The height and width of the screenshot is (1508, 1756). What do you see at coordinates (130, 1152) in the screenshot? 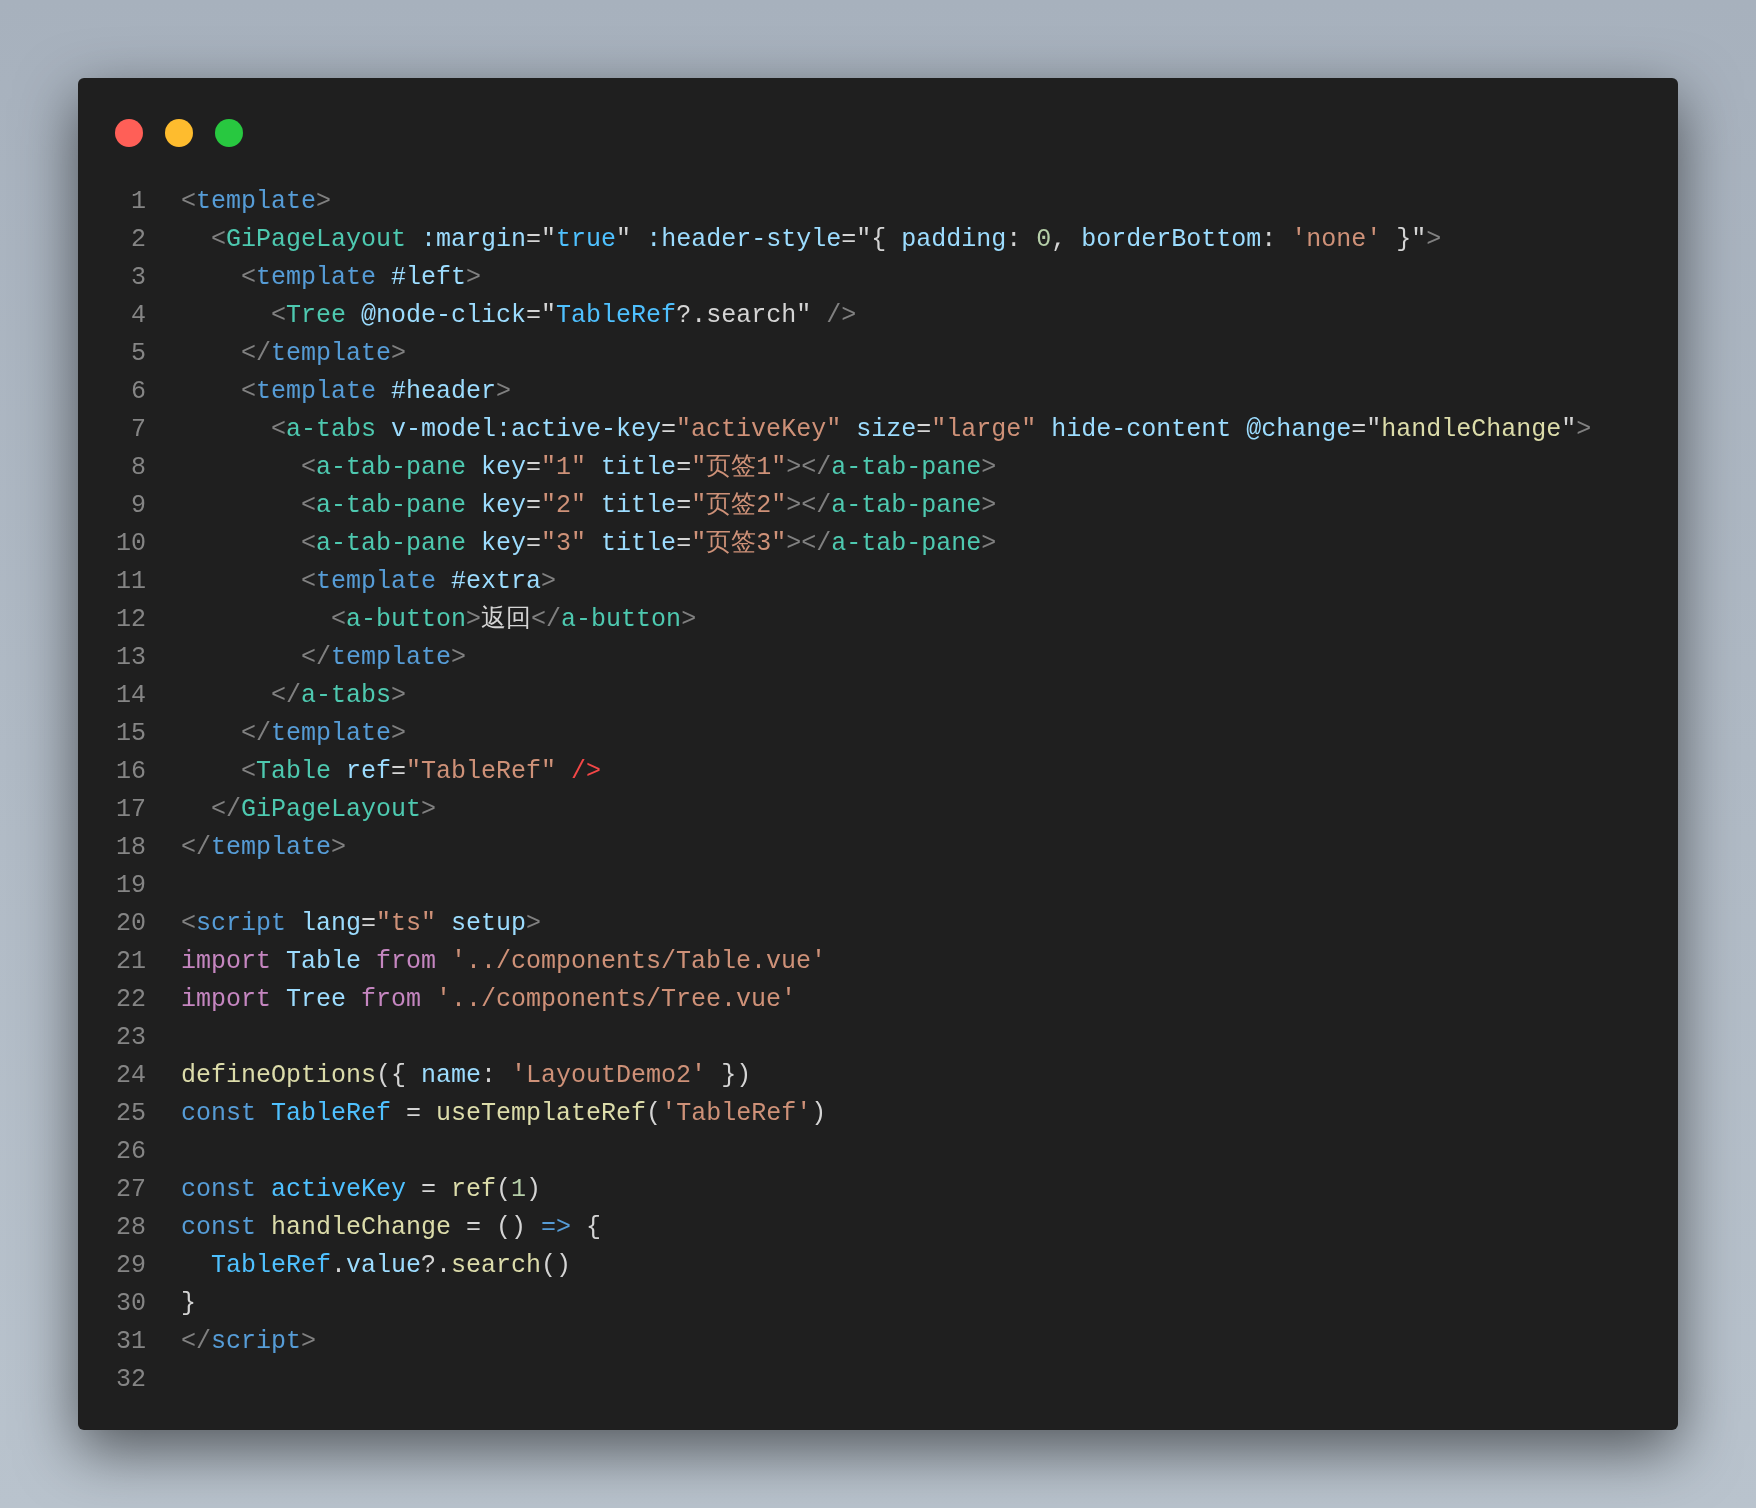
I see `line-number: 26` at bounding box center [130, 1152].